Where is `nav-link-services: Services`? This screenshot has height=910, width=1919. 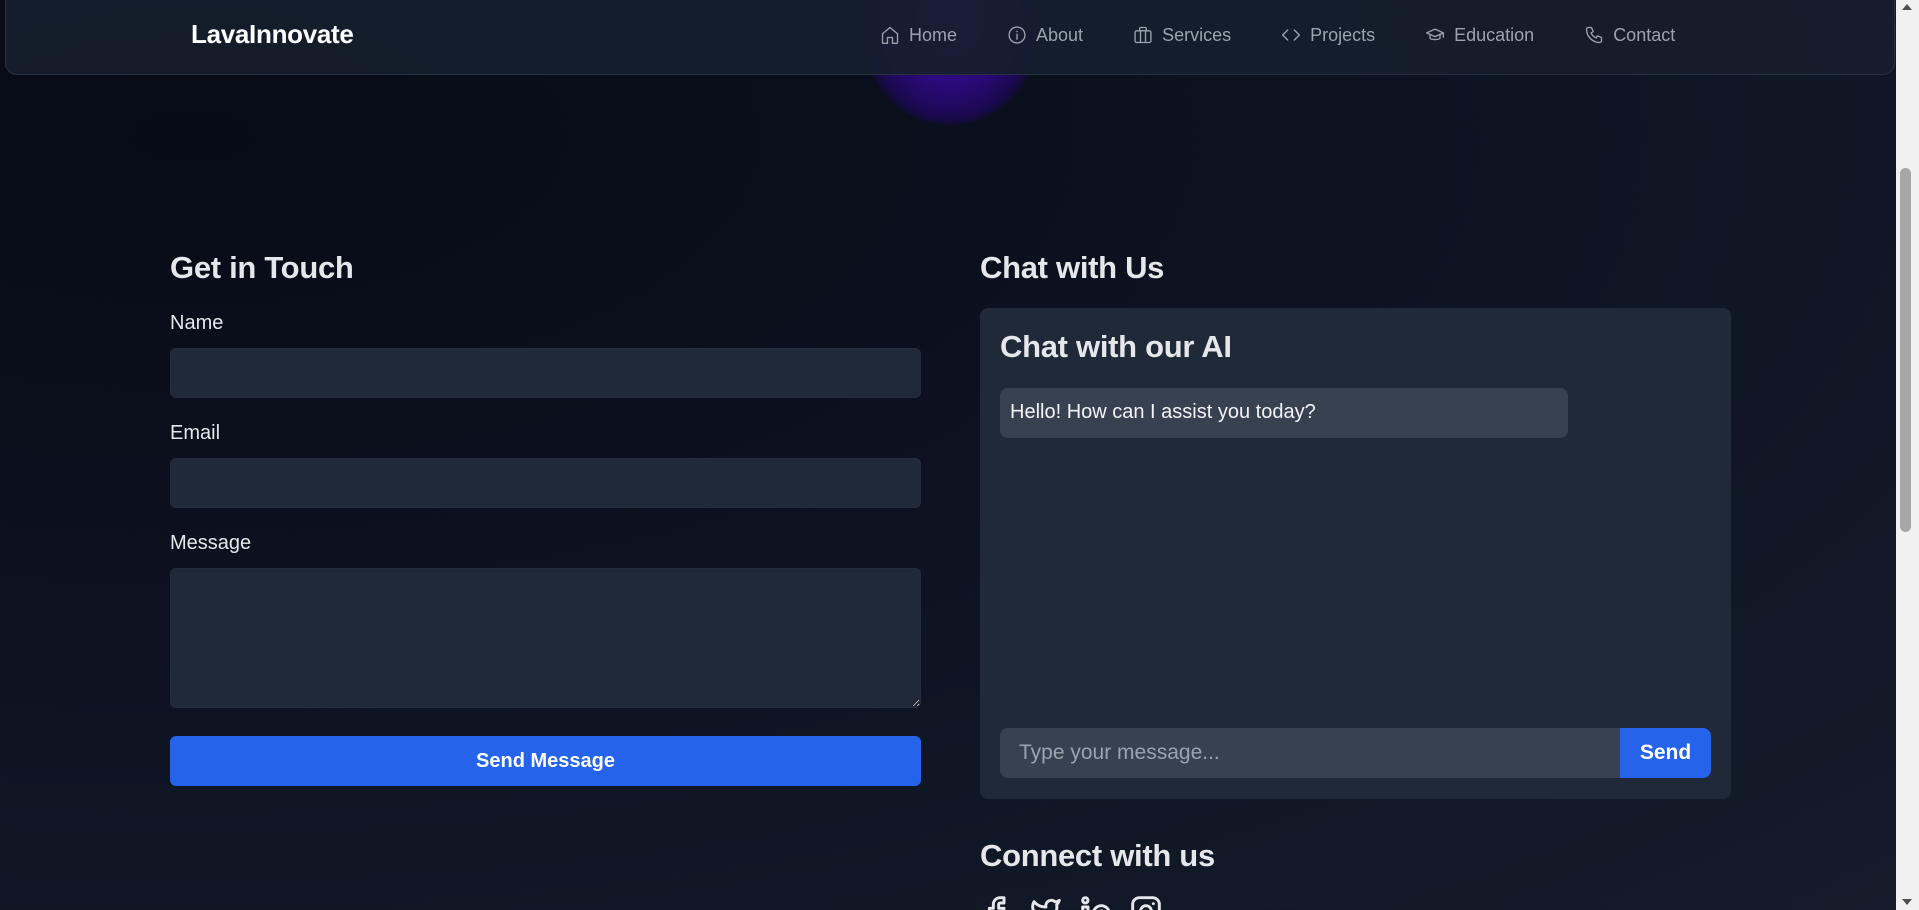 nav-link-services: Services is located at coordinates (1182, 35).